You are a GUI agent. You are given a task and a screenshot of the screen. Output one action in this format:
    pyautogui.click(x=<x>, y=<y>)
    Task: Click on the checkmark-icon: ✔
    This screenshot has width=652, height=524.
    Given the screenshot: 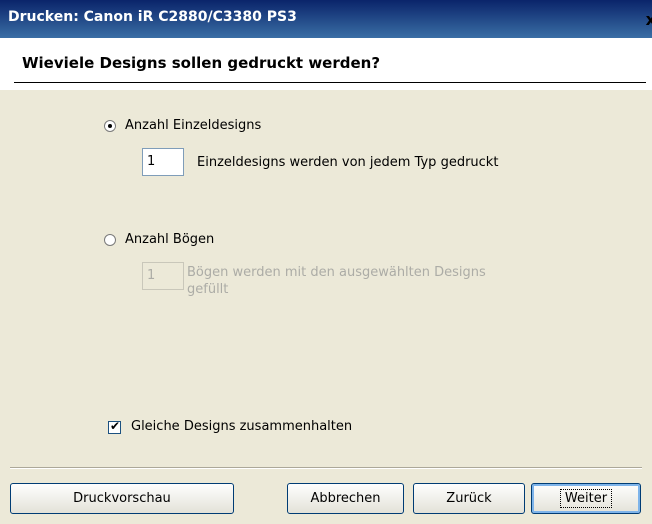 What is the action you would take?
    pyautogui.click(x=115, y=426)
    